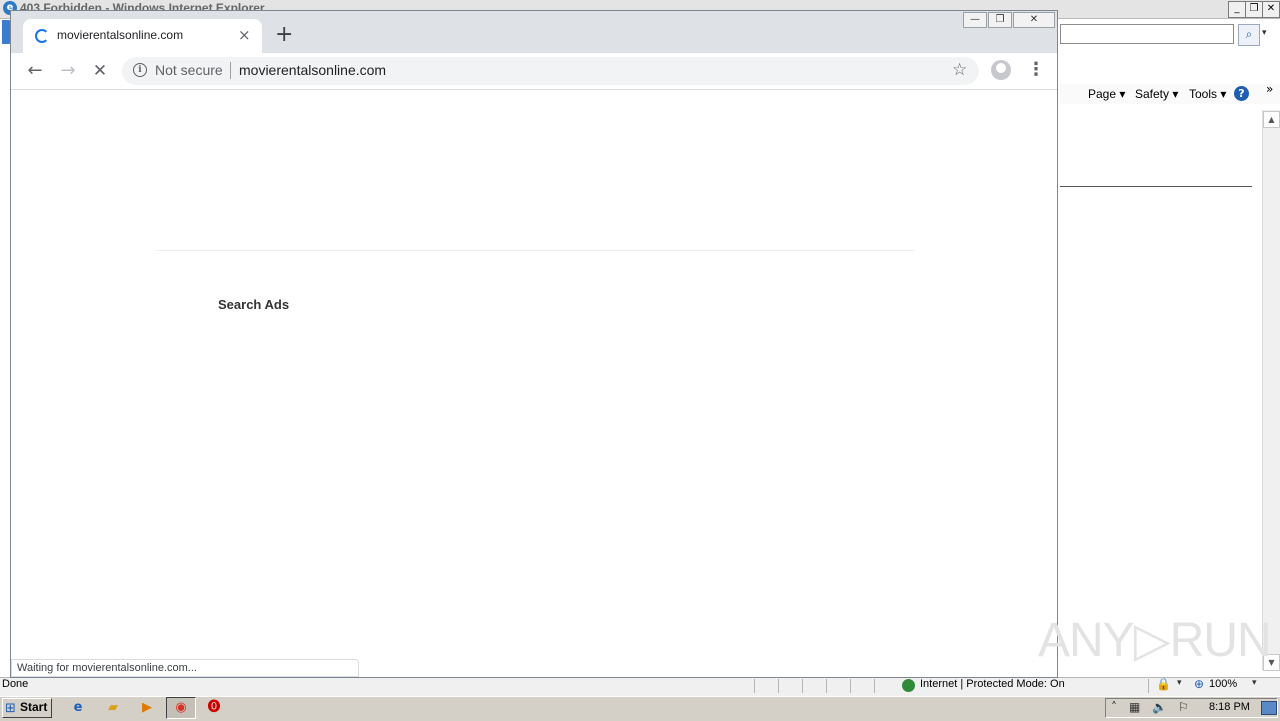  I want to click on ie-safety-menu: Safety ▾, so click(1156, 94).